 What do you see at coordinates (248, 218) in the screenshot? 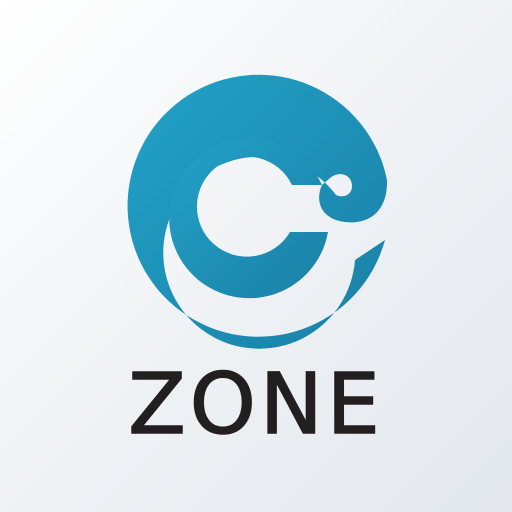
I see `logo-inner-c` at bounding box center [248, 218].